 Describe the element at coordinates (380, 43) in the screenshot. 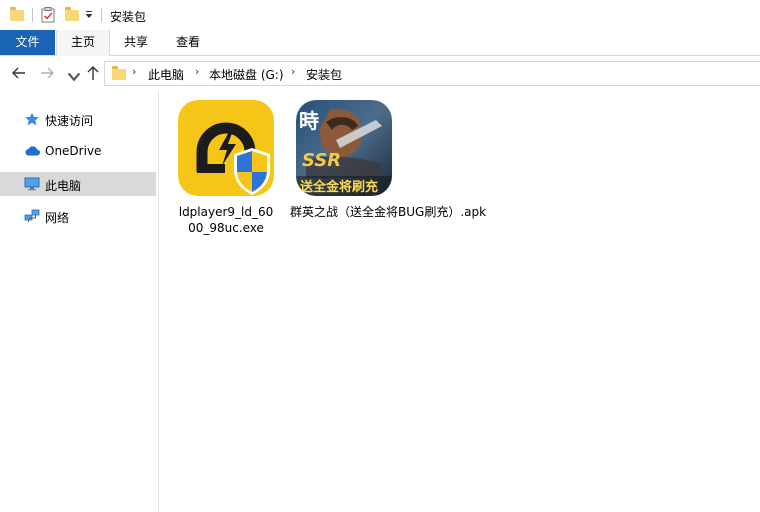

I see `ribbon: 文件 主页 共享 查看` at that location.